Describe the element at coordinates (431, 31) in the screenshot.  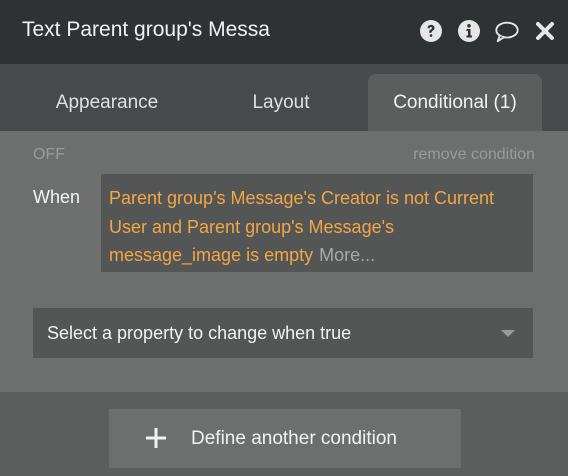
I see `help-icon` at that location.